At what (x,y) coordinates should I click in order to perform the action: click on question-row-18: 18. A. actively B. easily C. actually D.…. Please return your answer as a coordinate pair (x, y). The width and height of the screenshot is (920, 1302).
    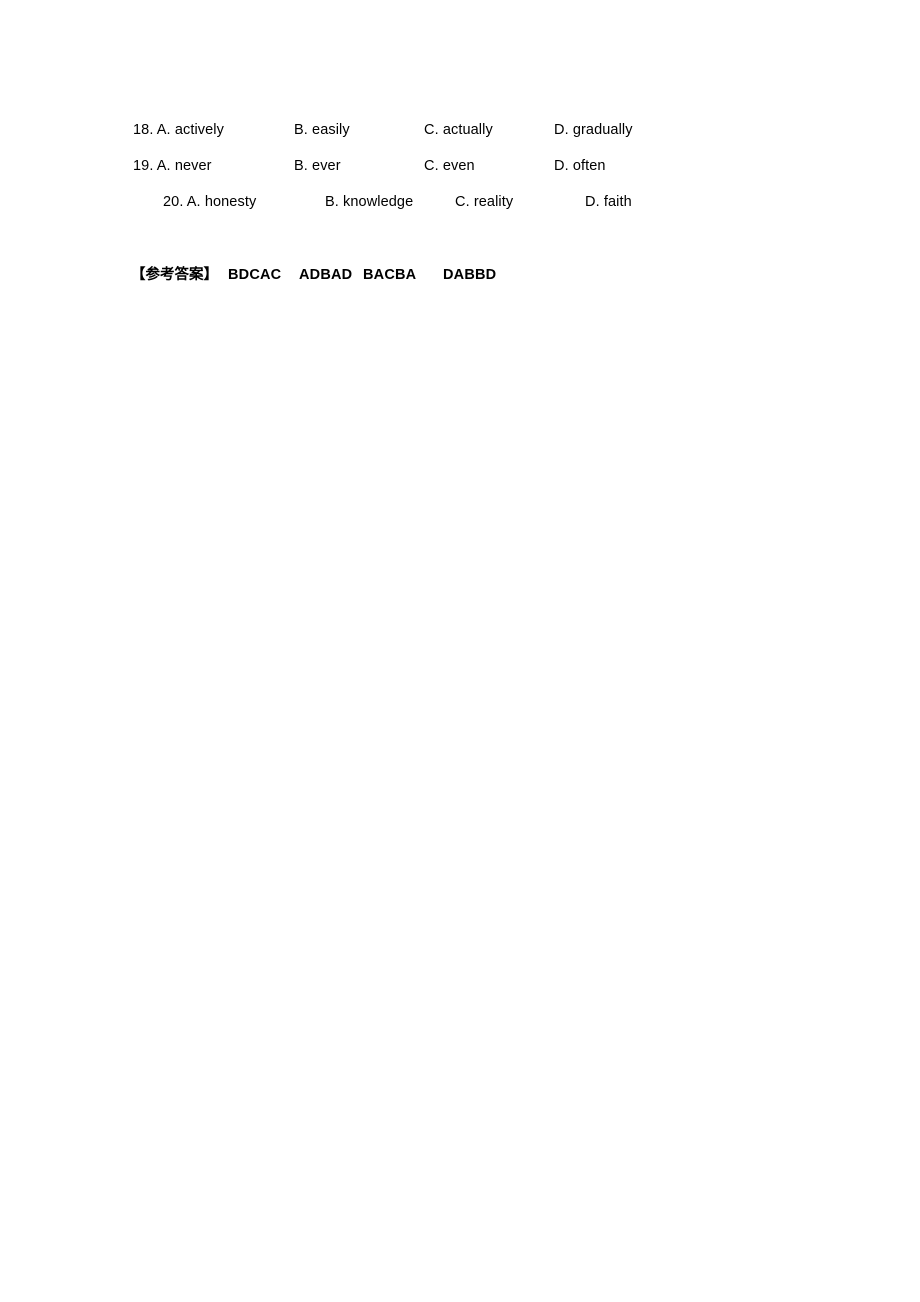
    Looking at the image, I should click on (460, 130).